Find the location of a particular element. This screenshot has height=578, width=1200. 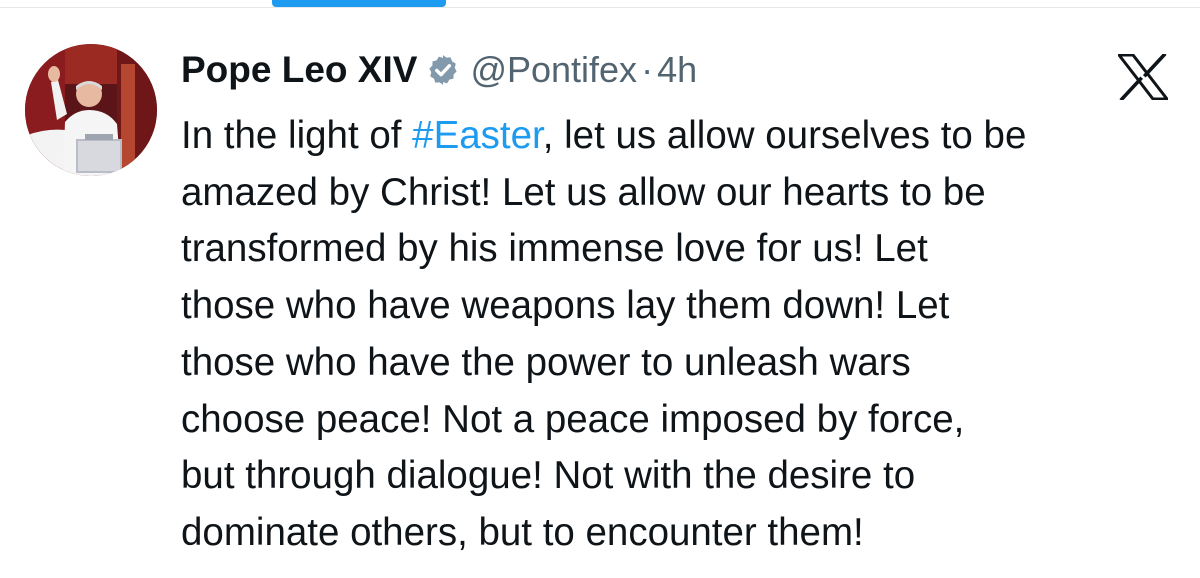

x-logo-icon is located at coordinates (1143, 77).